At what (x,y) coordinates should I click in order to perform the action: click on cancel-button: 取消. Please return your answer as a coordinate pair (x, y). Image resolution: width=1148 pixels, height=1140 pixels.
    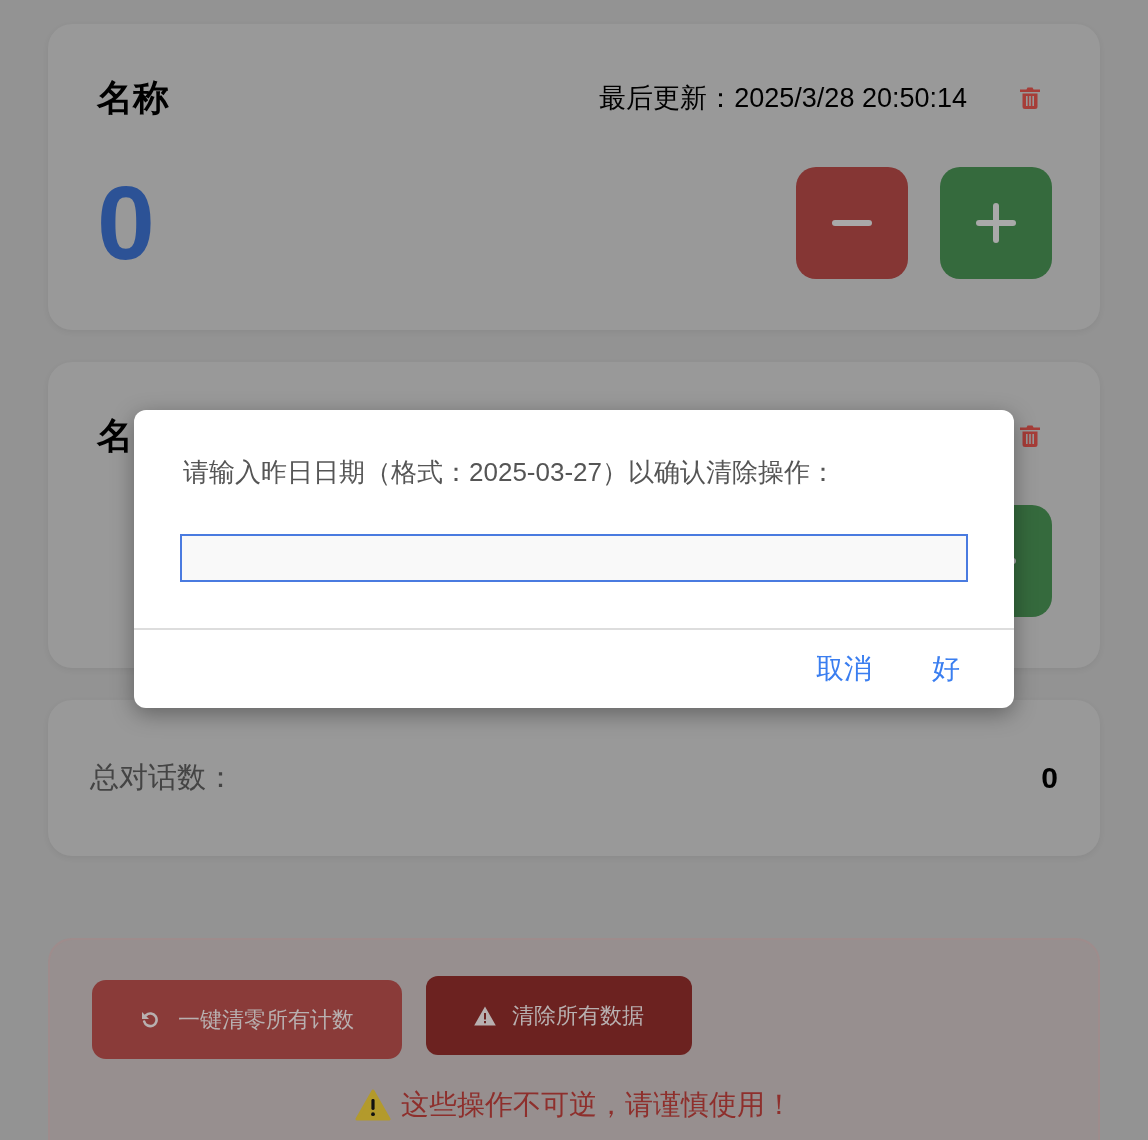
    Looking at the image, I should click on (844, 669).